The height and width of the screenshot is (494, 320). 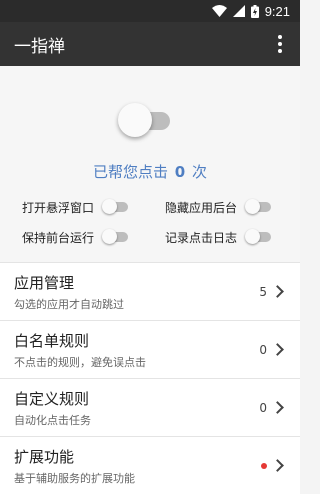 I want to click on counter-value: 0, so click(x=180, y=172).